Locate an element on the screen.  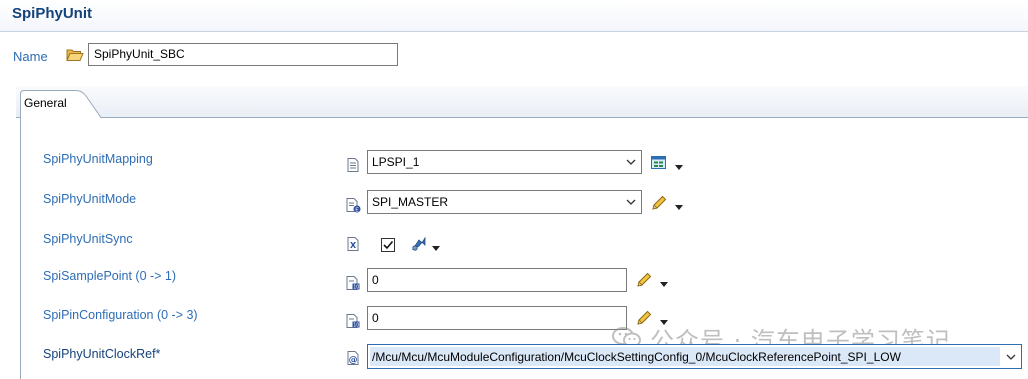
document-icon is located at coordinates (353, 165).